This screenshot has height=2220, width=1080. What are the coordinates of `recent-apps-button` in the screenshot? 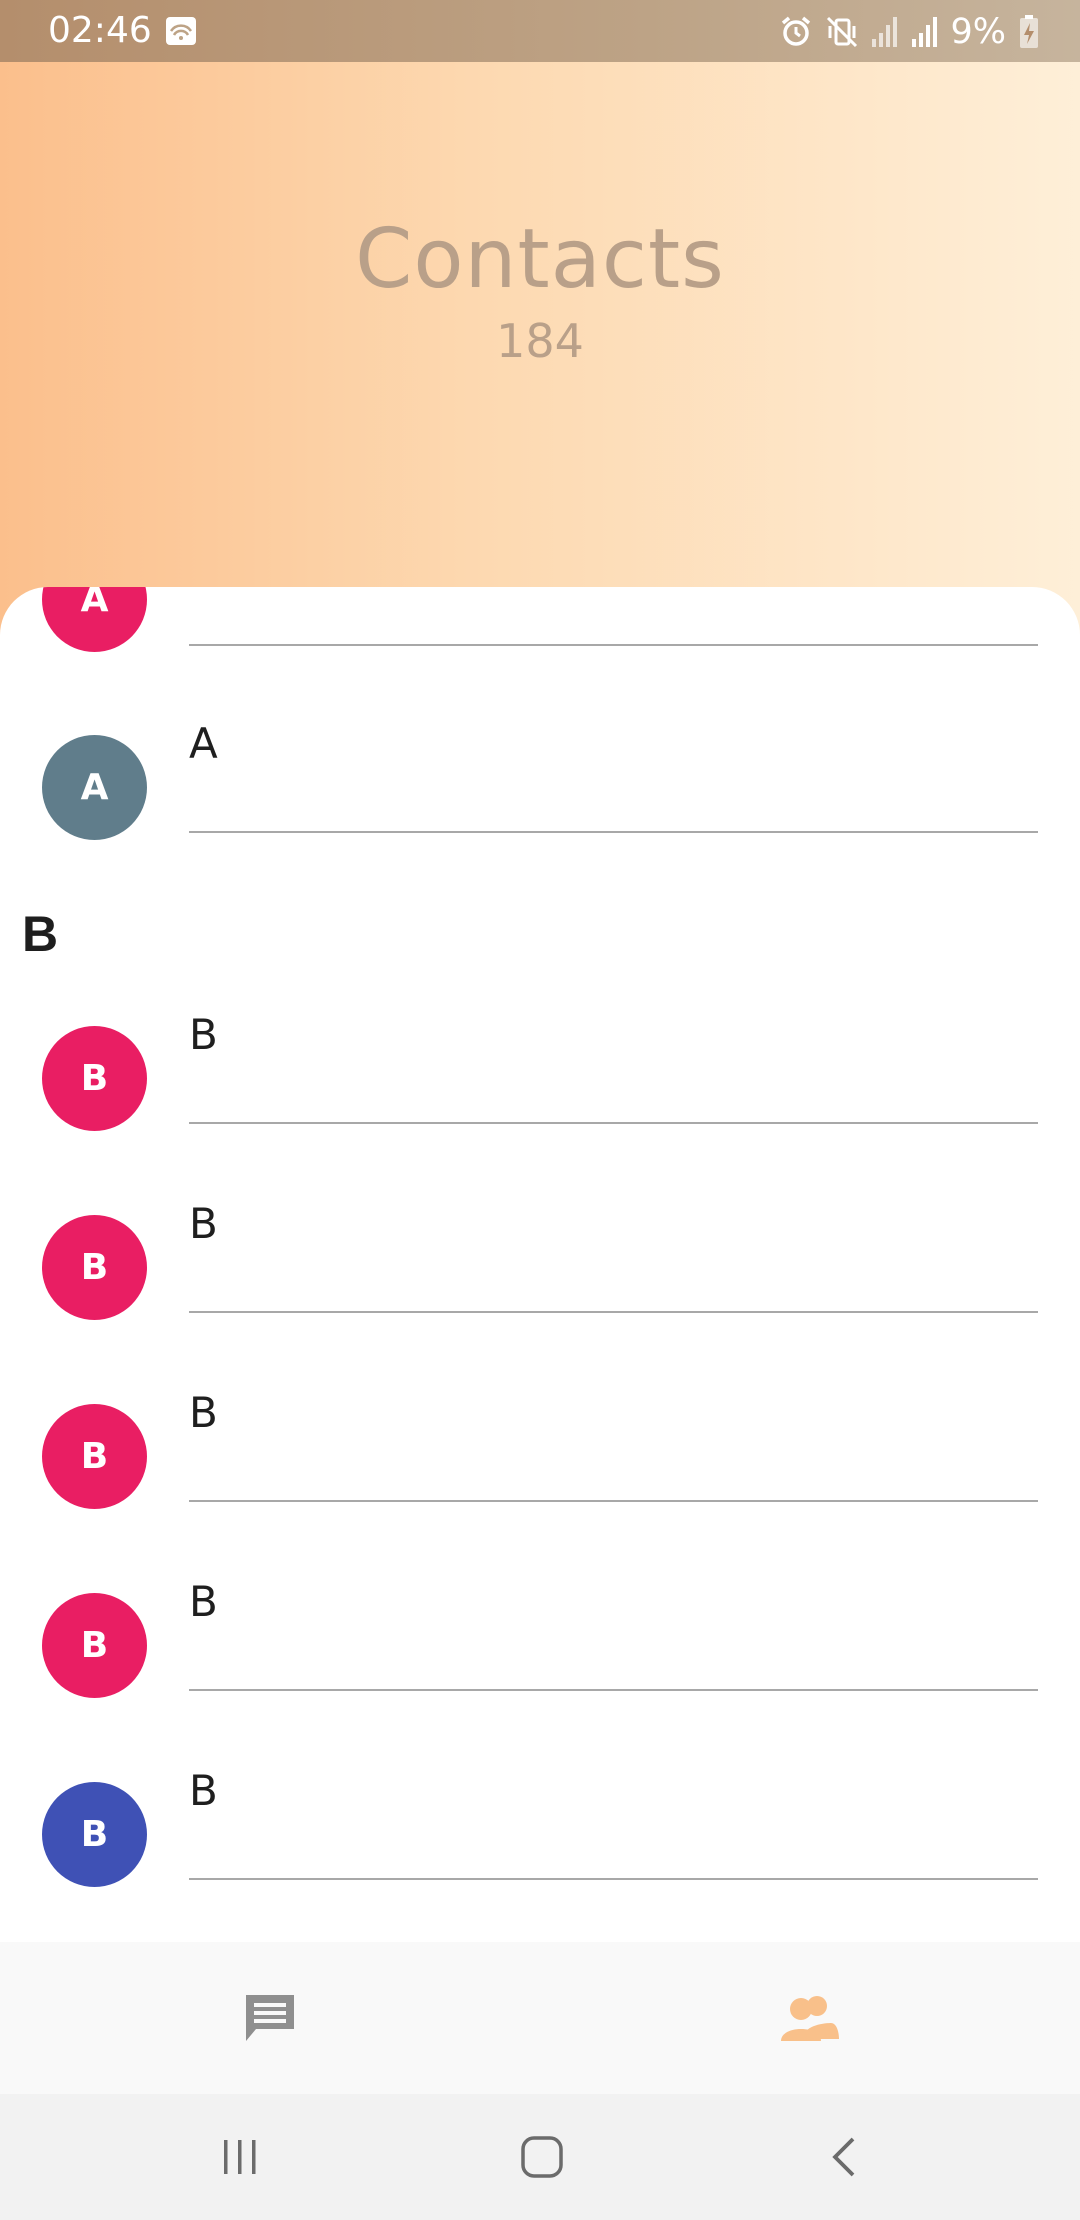 It's located at (240, 2157).